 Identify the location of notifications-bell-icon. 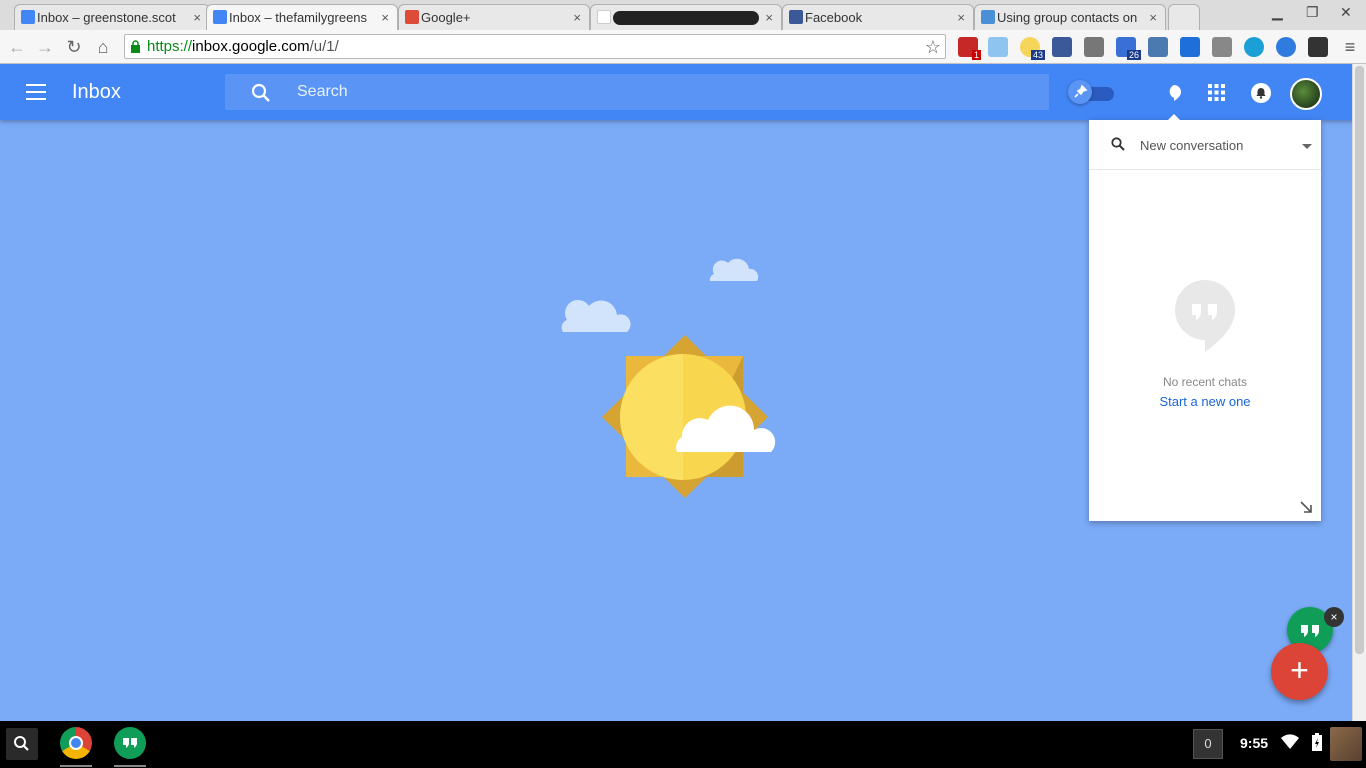
(1261, 93).